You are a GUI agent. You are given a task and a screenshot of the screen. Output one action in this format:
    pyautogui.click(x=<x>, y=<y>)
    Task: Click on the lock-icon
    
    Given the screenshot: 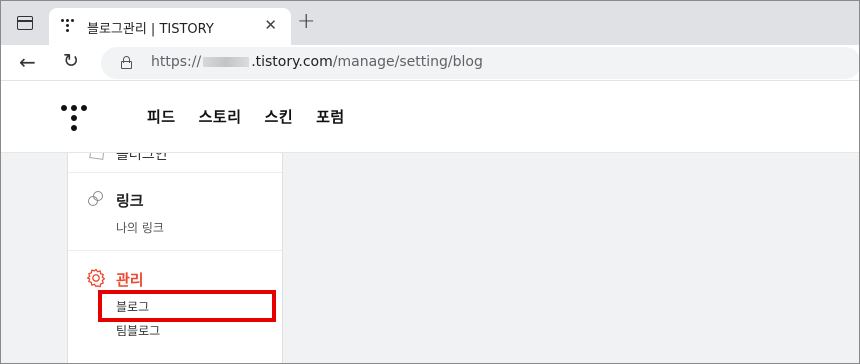 What is the action you would take?
    pyautogui.click(x=126, y=62)
    